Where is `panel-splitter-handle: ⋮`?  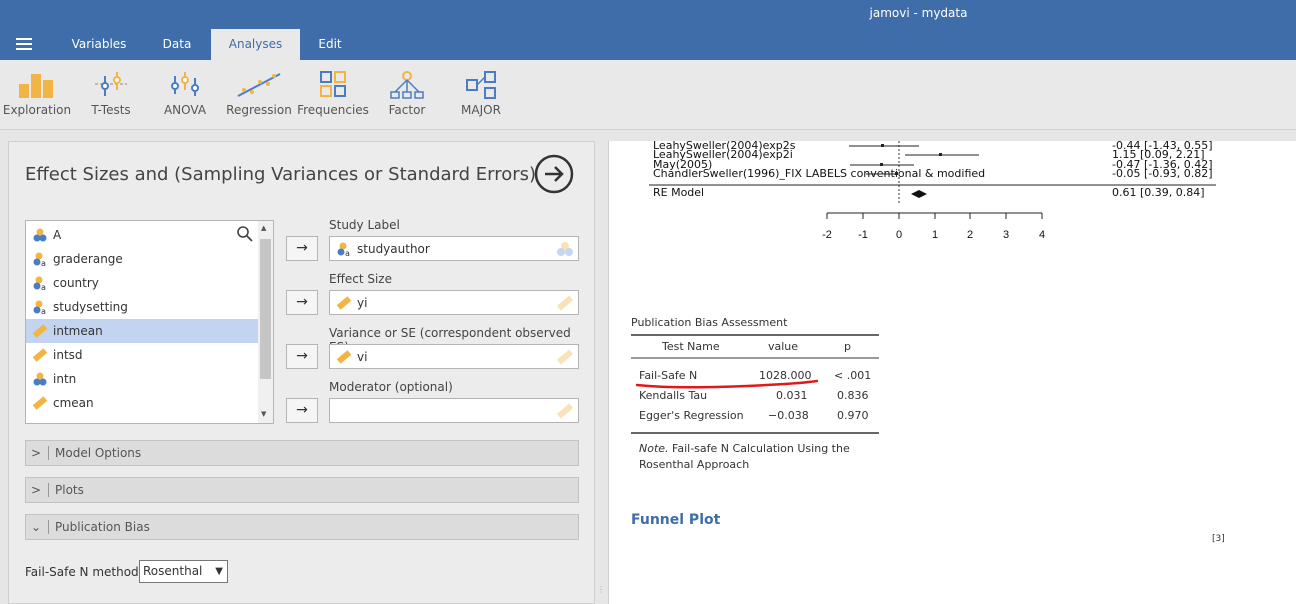 panel-splitter-handle: ⋮ is located at coordinates (601, 589).